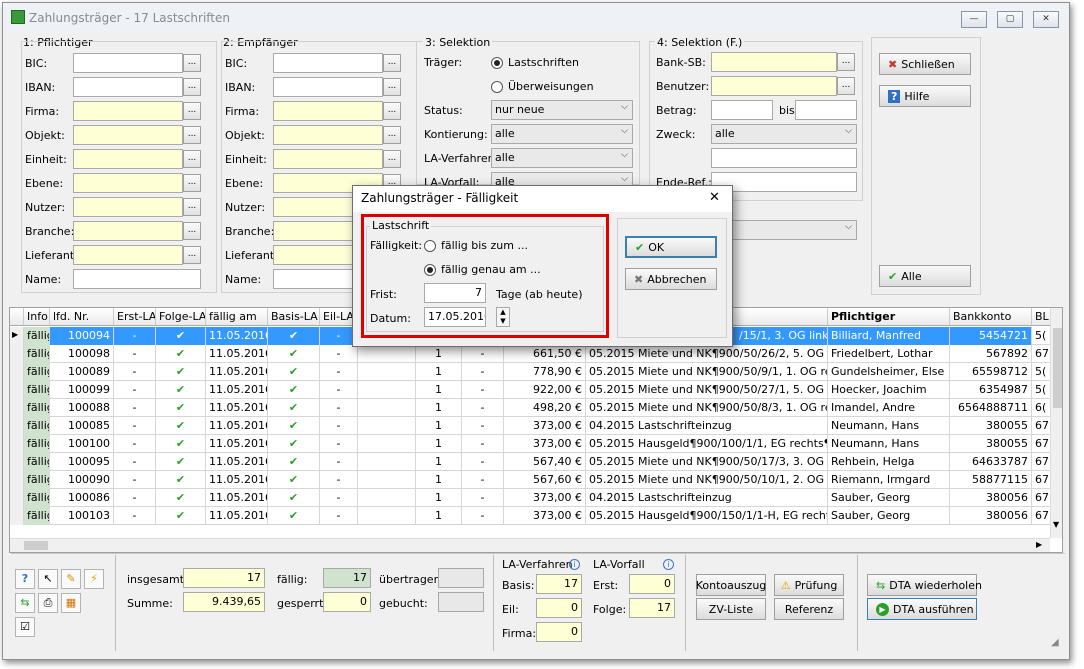 This screenshot has width=1084, height=669. Describe the element at coordinates (731, 585) in the screenshot. I see `kontoauszug-button: Kontoauszug` at that location.